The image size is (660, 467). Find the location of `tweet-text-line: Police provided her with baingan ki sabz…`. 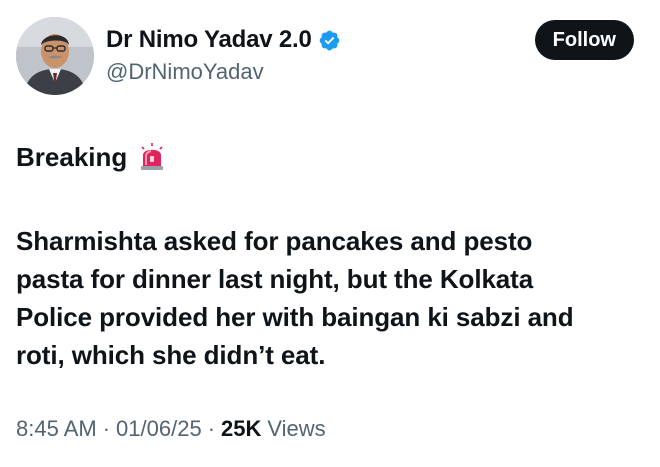

tweet-text-line: Police provided her with baingan ki sabz… is located at coordinates (295, 317).